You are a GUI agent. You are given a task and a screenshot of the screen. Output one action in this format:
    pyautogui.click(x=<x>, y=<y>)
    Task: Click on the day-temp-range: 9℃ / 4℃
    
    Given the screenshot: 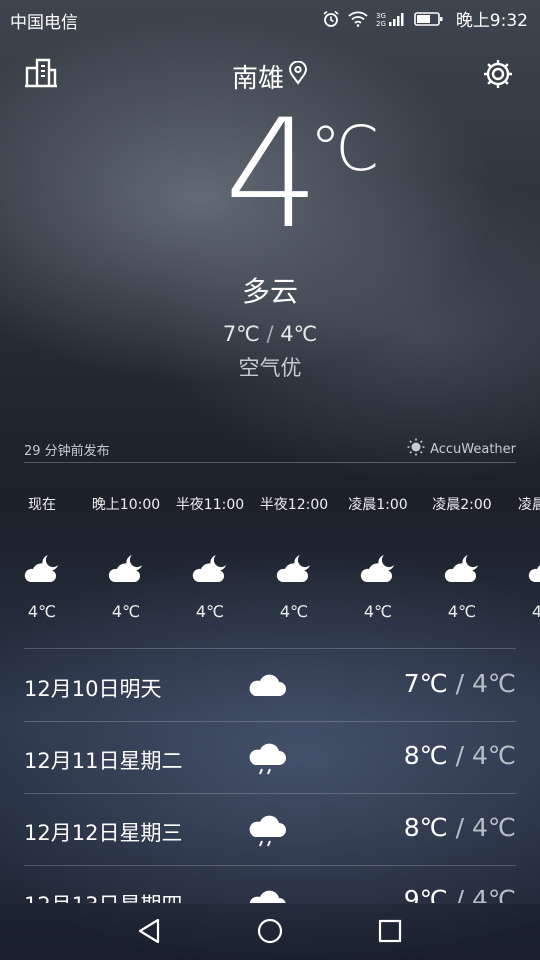 What is the action you would take?
    pyautogui.click(x=460, y=894)
    